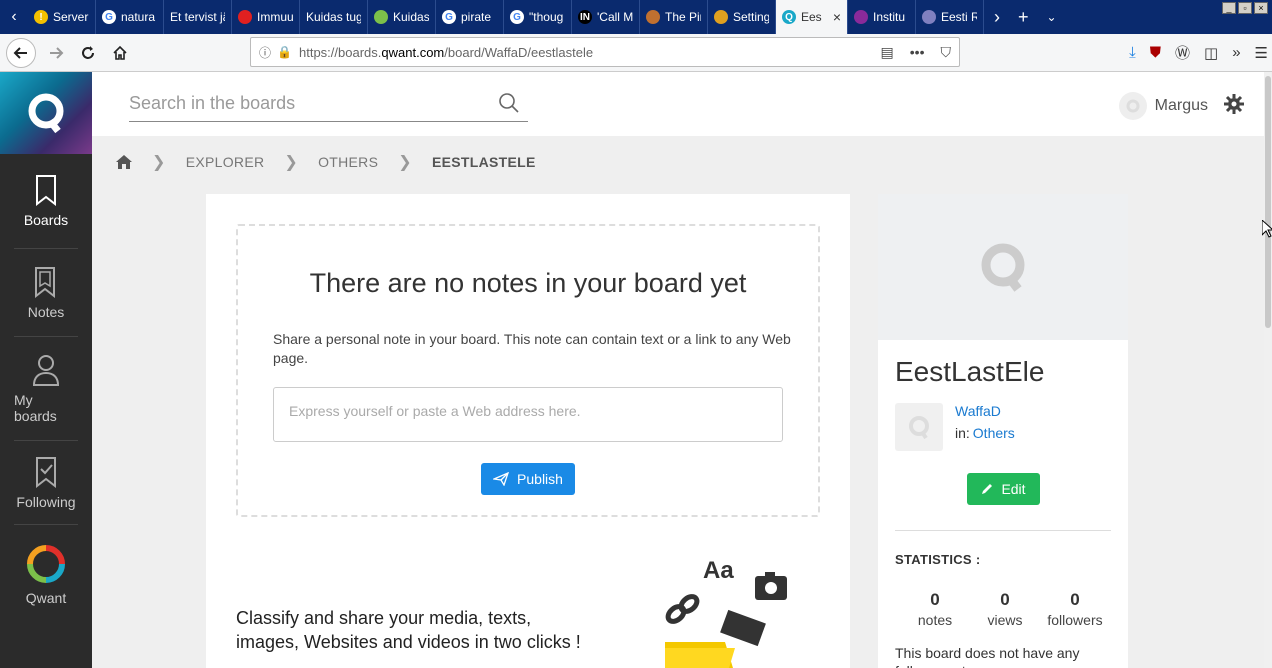  I want to click on owner-link: WaffaD, so click(978, 411).